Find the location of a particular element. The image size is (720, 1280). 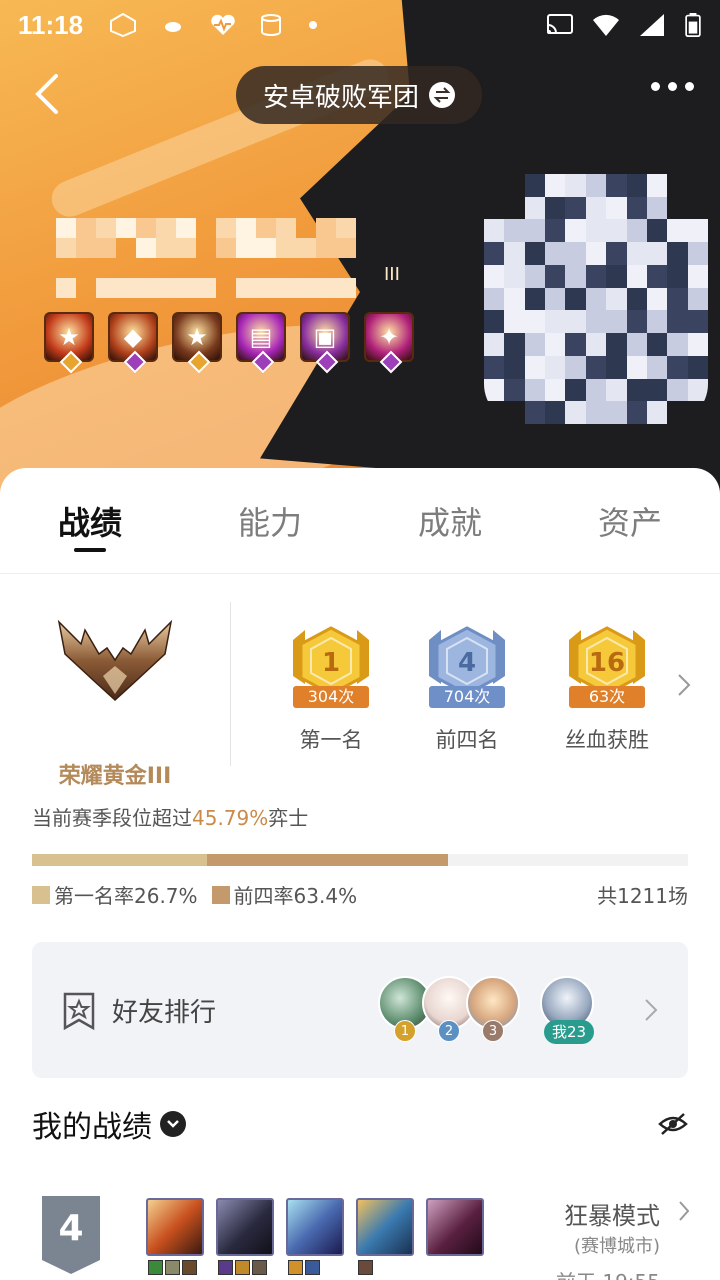

stat-hex-icon: 1 304次 is located at coordinates (331, 668).